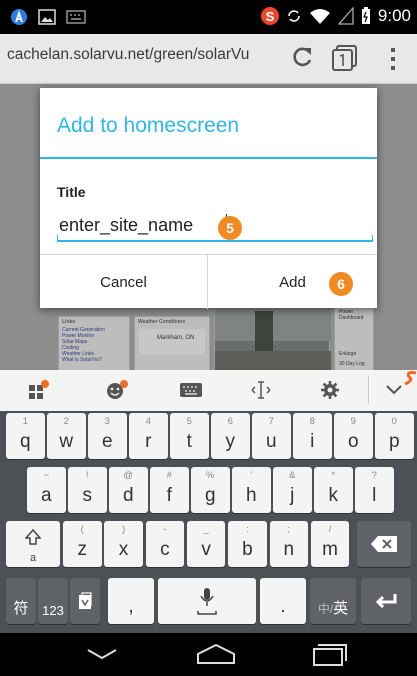 The height and width of the screenshot is (676, 417). I want to click on key-k: * k, so click(333, 490).